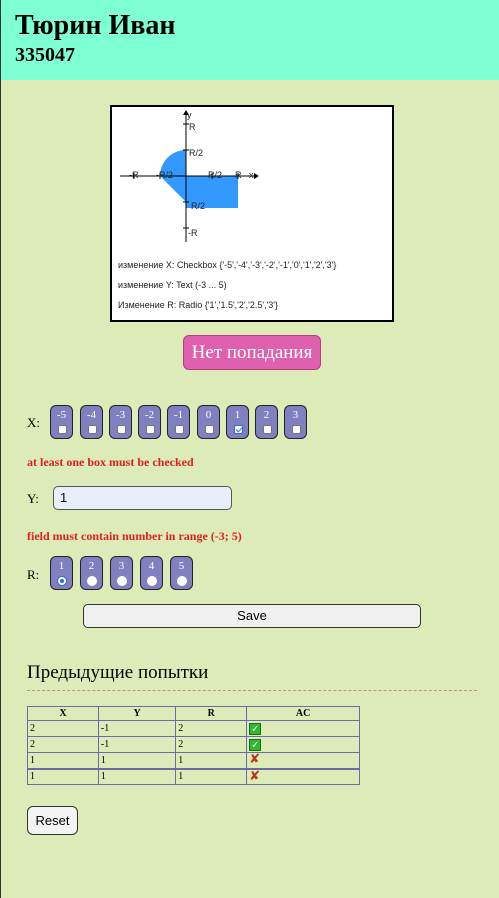 The width and height of the screenshot is (499, 898). I want to click on radio-selected, so click(62, 581).